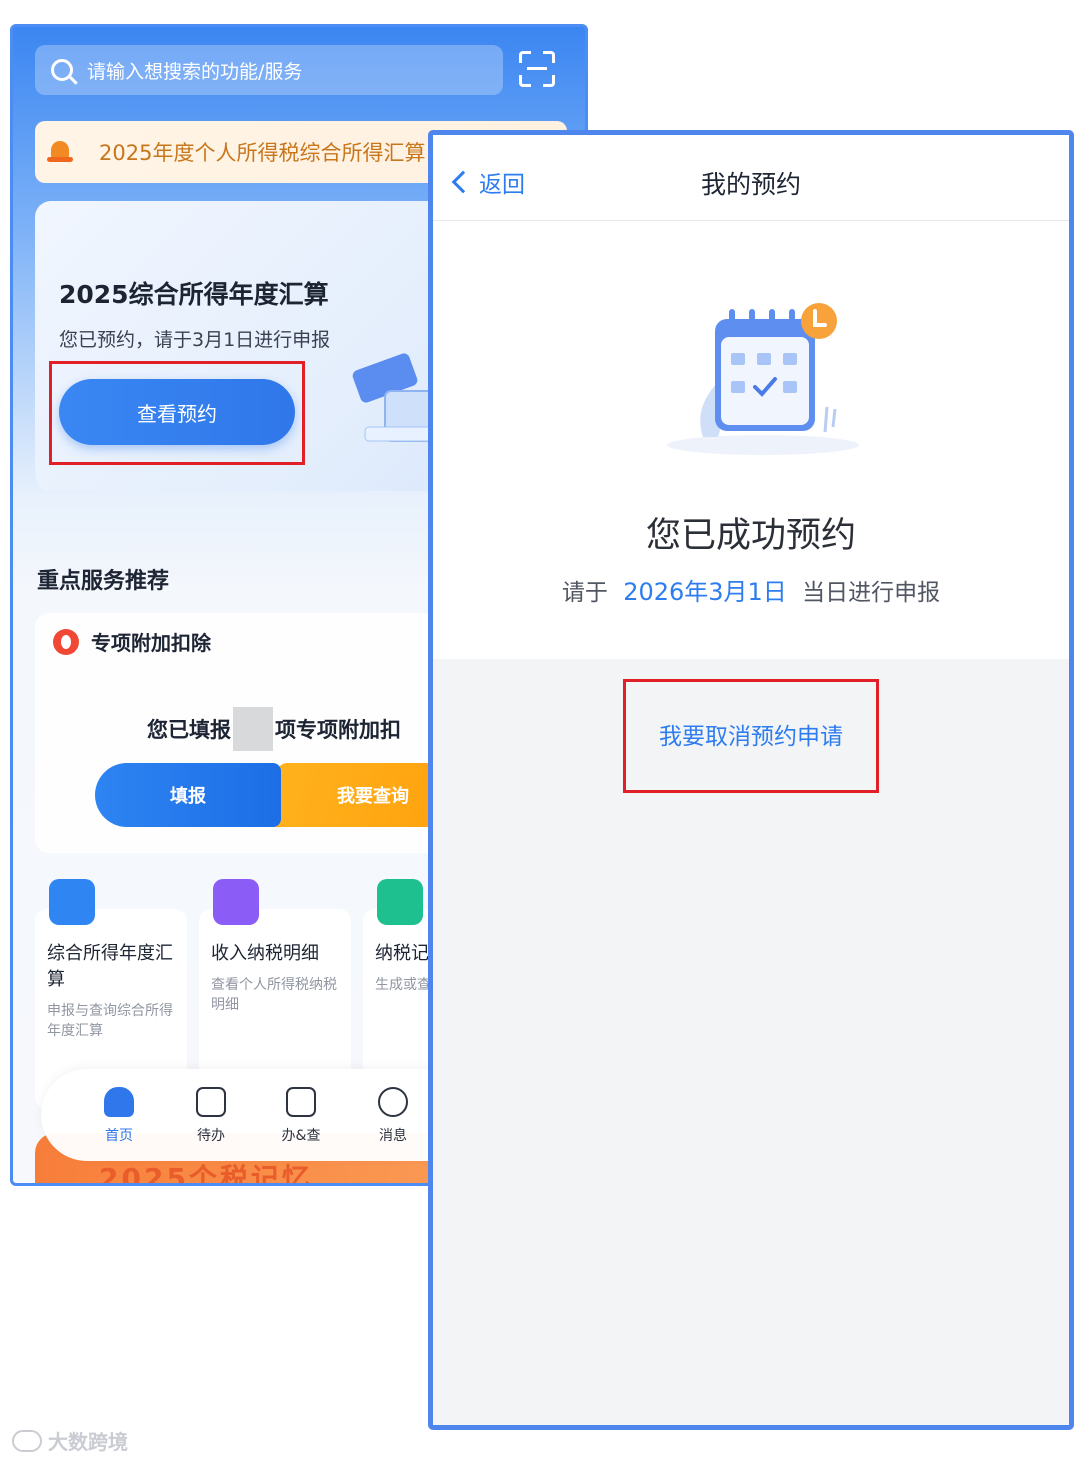  Describe the element at coordinates (393, 1136) in the screenshot. I see `tab-label: 消息` at that location.